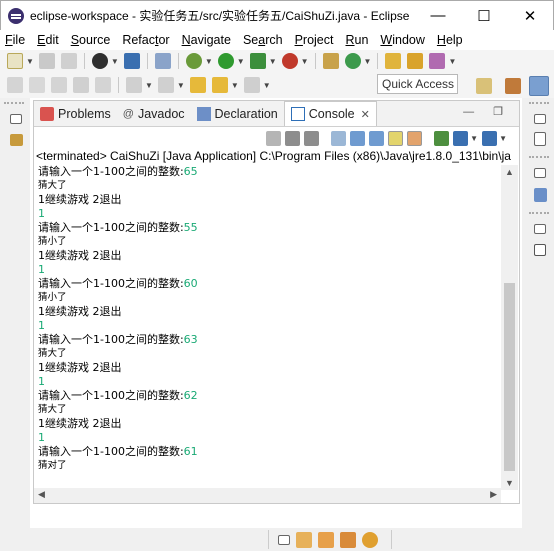 The height and width of the screenshot is (551, 554). Describe the element at coordinates (330, 113) in the screenshot. I see `tab-console: Console ✕` at that location.